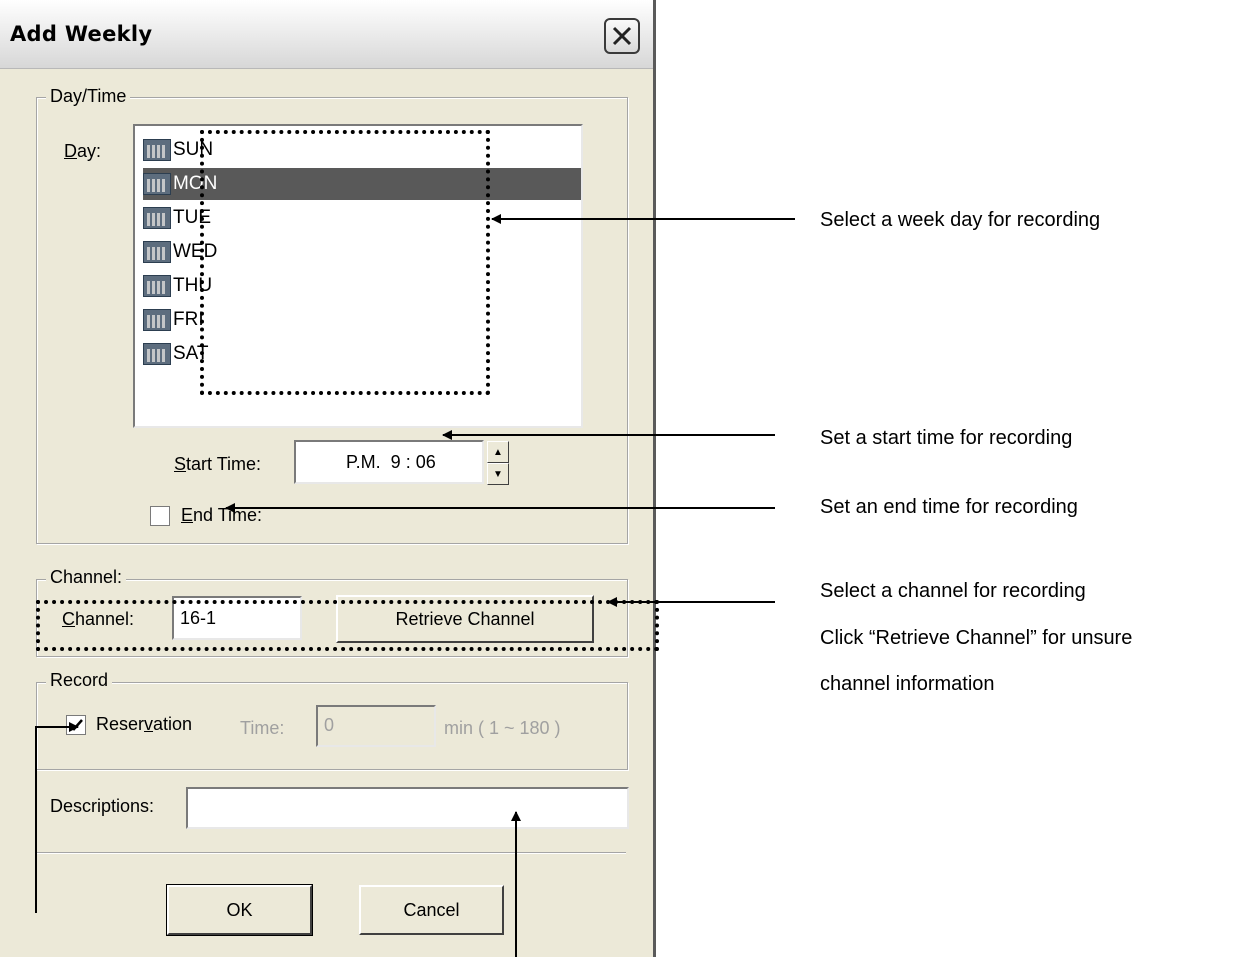 This screenshot has height=957, width=1253. Describe the element at coordinates (329, 725) in the screenshot. I see `reservation-time-value: 0` at that location.